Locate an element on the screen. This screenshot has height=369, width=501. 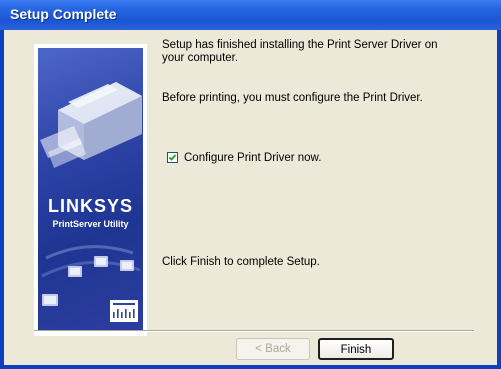
configure-driver-label: Configure Print Driver now. is located at coordinates (284, 158).